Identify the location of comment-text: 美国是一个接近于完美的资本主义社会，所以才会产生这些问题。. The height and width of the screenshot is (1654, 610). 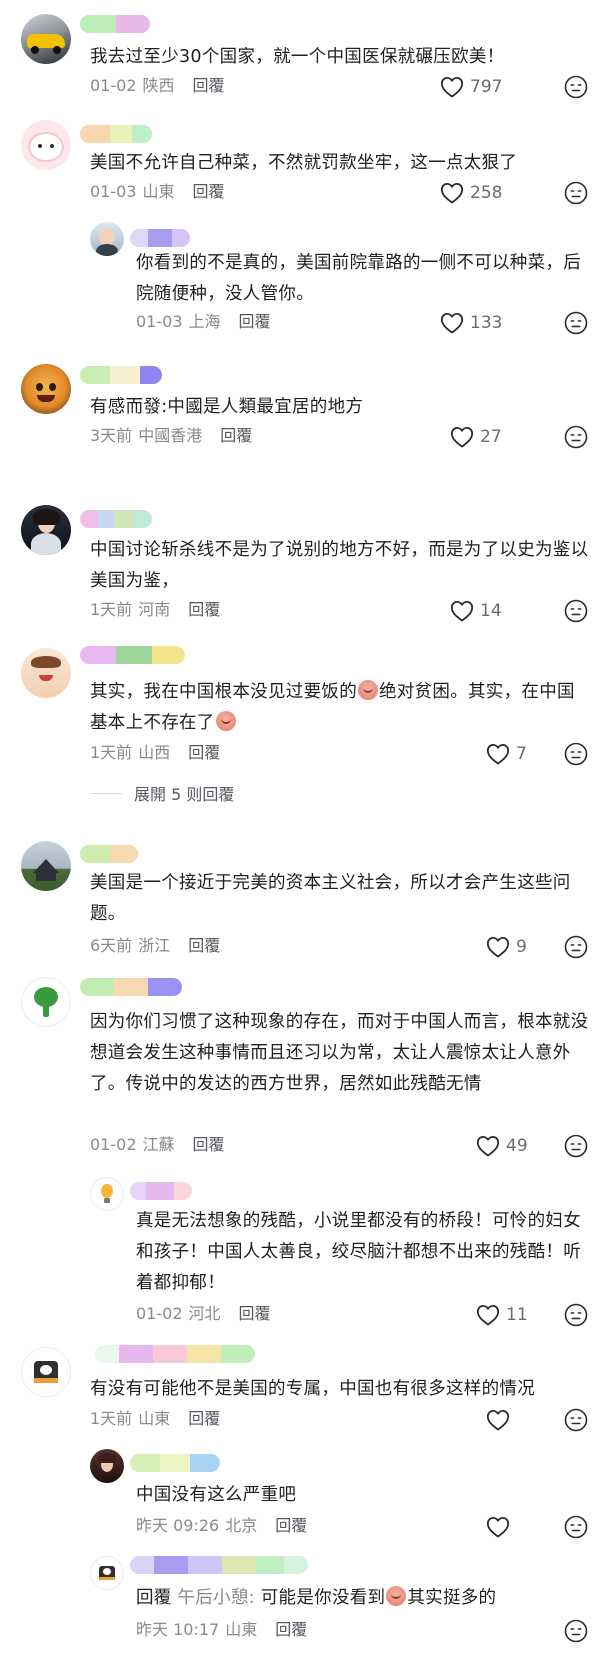
(330, 898).